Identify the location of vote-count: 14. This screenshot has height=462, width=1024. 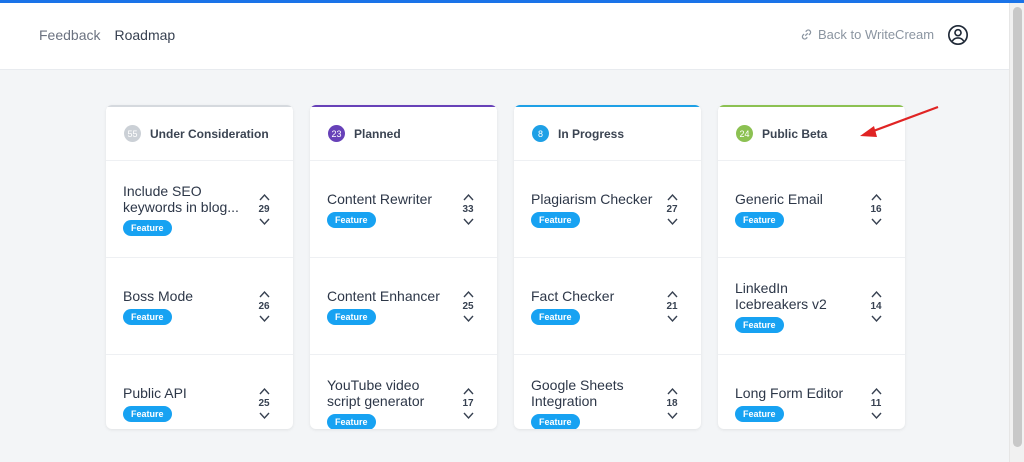
(876, 306).